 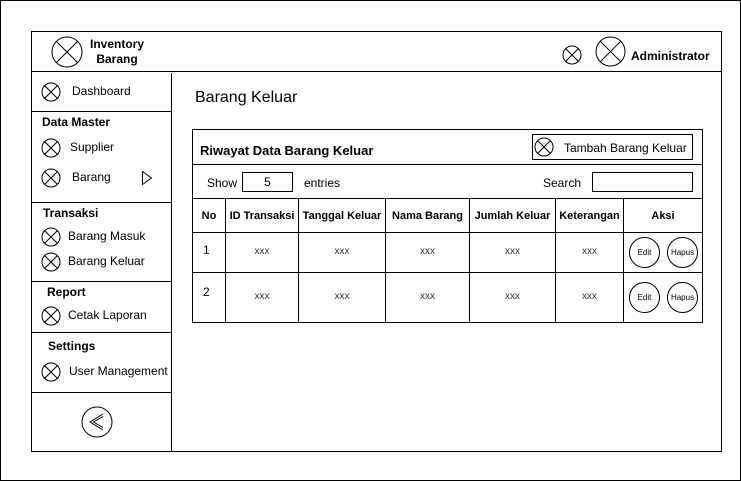 What do you see at coordinates (51, 237) in the screenshot?
I see `barang-masuk-icon` at bounding box center [51, 237].